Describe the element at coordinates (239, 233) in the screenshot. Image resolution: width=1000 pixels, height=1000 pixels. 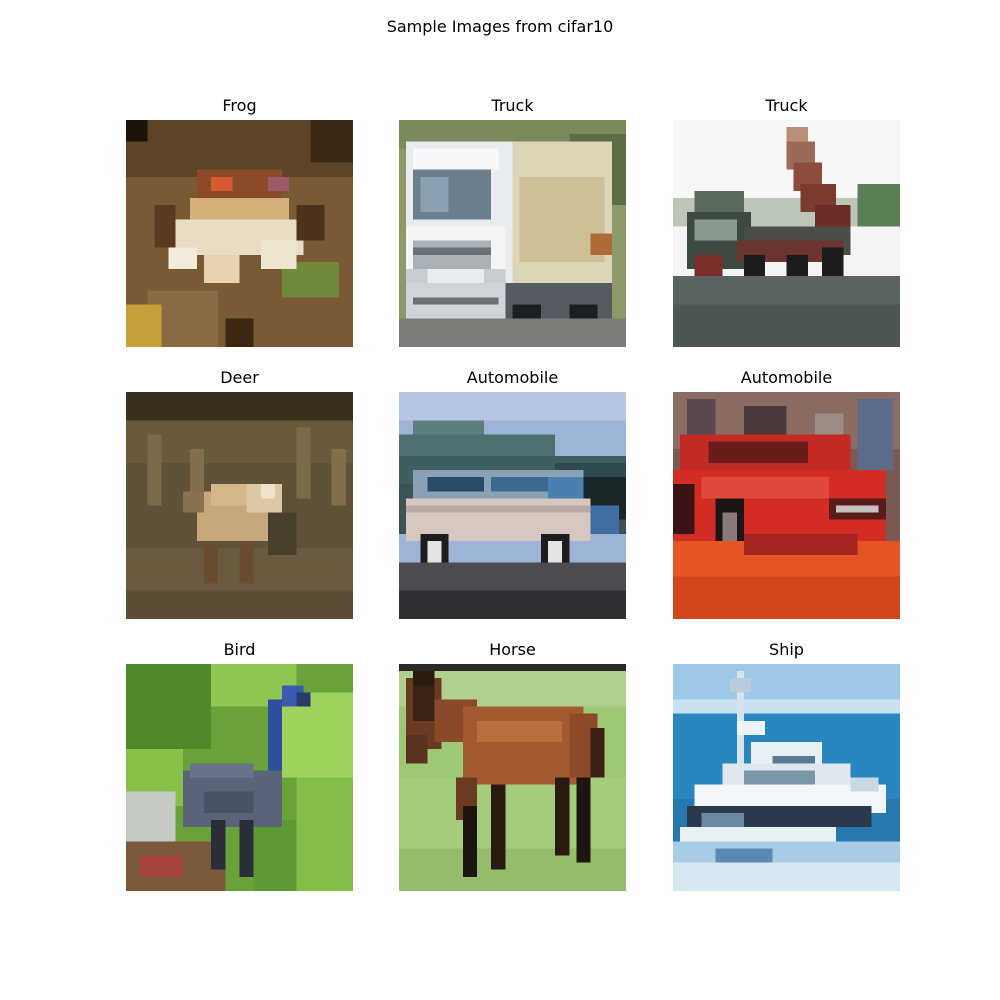
I see `frog-image` at that location.